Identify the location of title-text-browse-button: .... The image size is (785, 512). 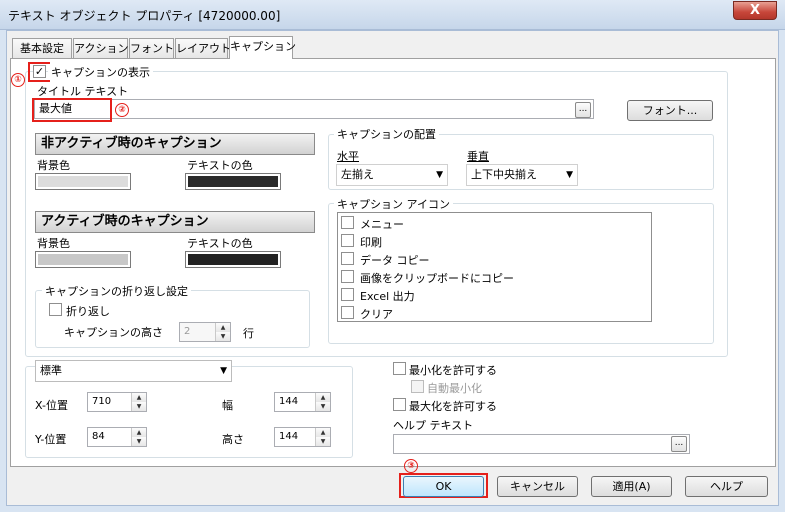
(583, 110).